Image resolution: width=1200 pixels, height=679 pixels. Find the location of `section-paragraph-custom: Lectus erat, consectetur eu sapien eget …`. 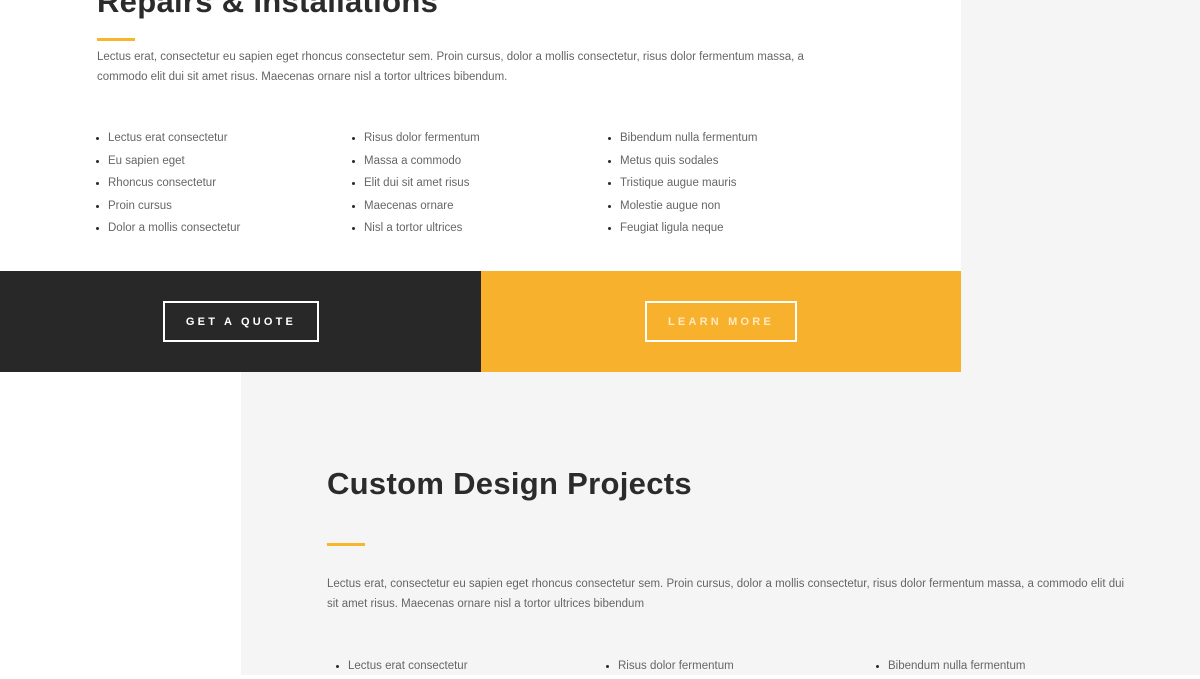

section-paragraph-custom: Lectus erat, consectetur eu sapien eget … is located at coordinates (726, 594).